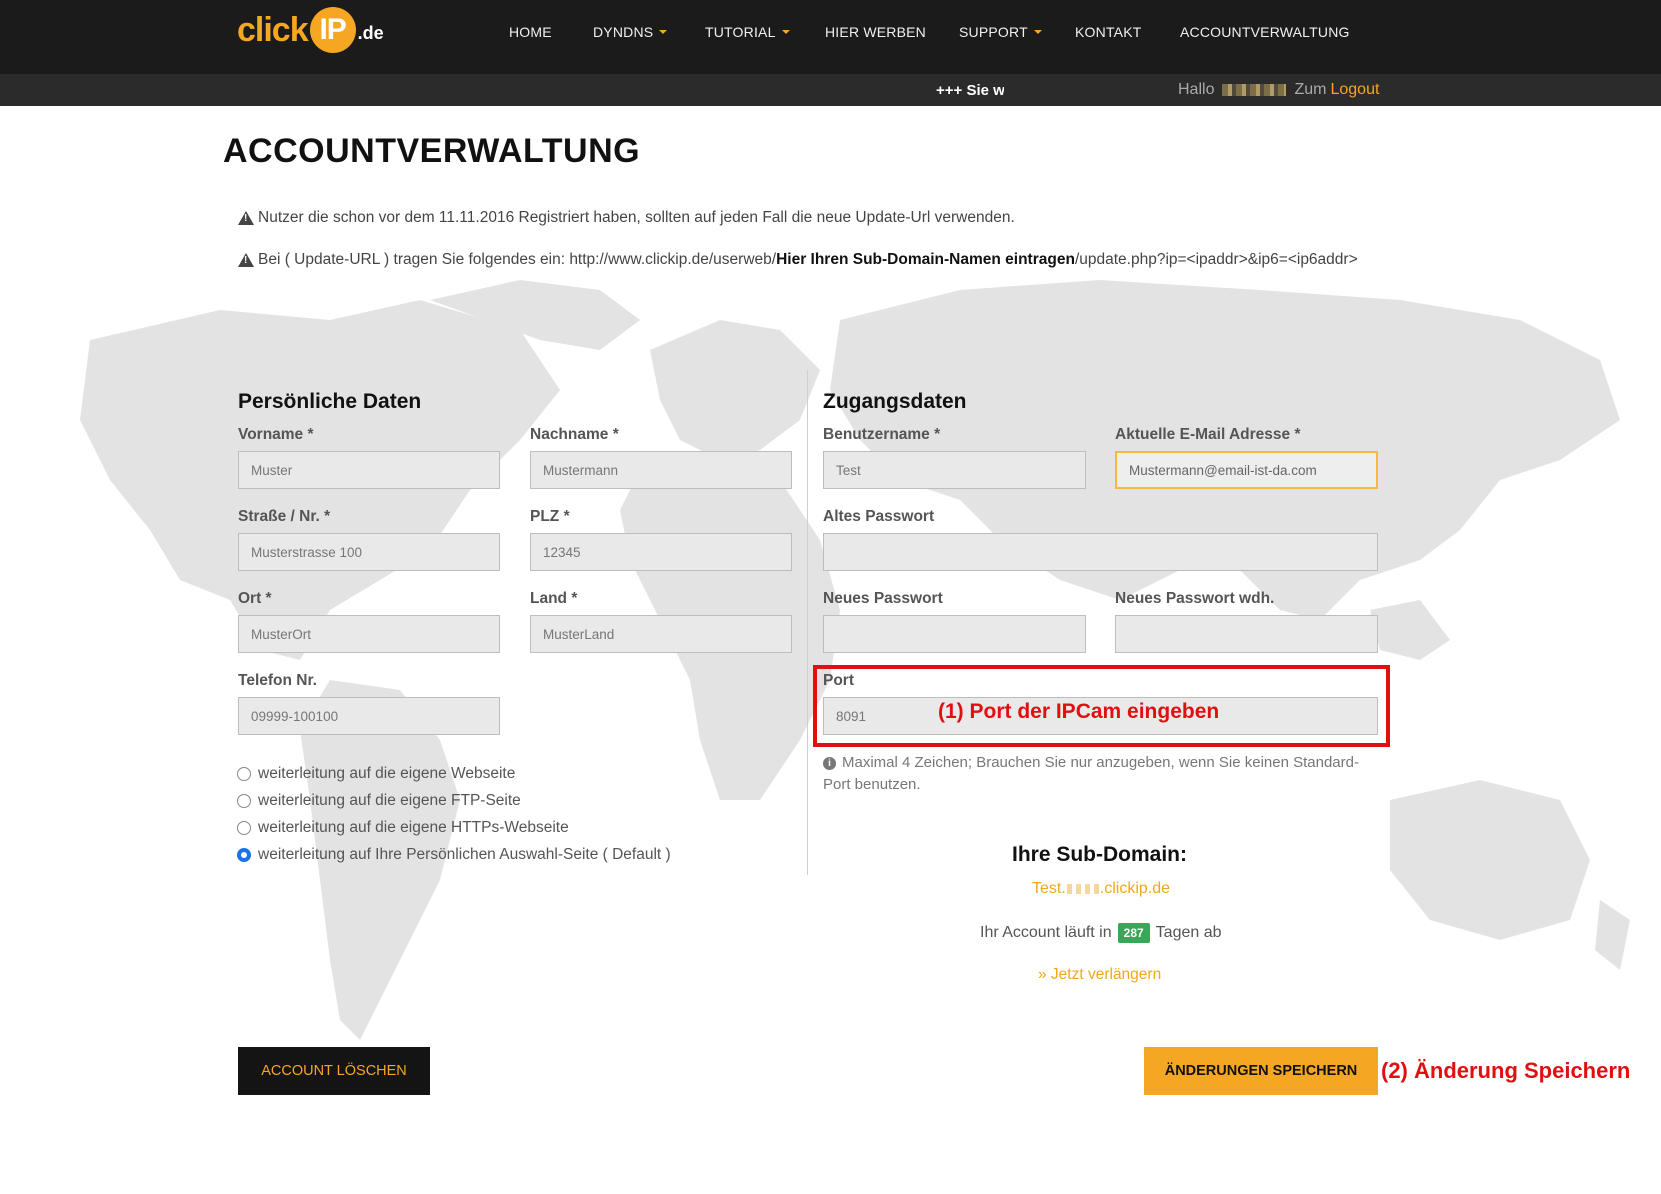  What do you see at coordinates (369, 552) in the screenshot?
I see `strasse-field` at bounding box center [369, 552].